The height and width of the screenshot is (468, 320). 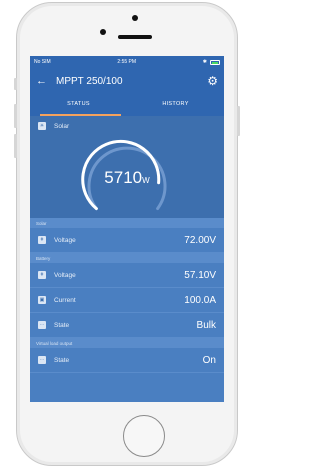 What do you see at coordinates (78, 105) in the screenshot?
I see `tab-status: STATUS` at bounding box center [78, 105].